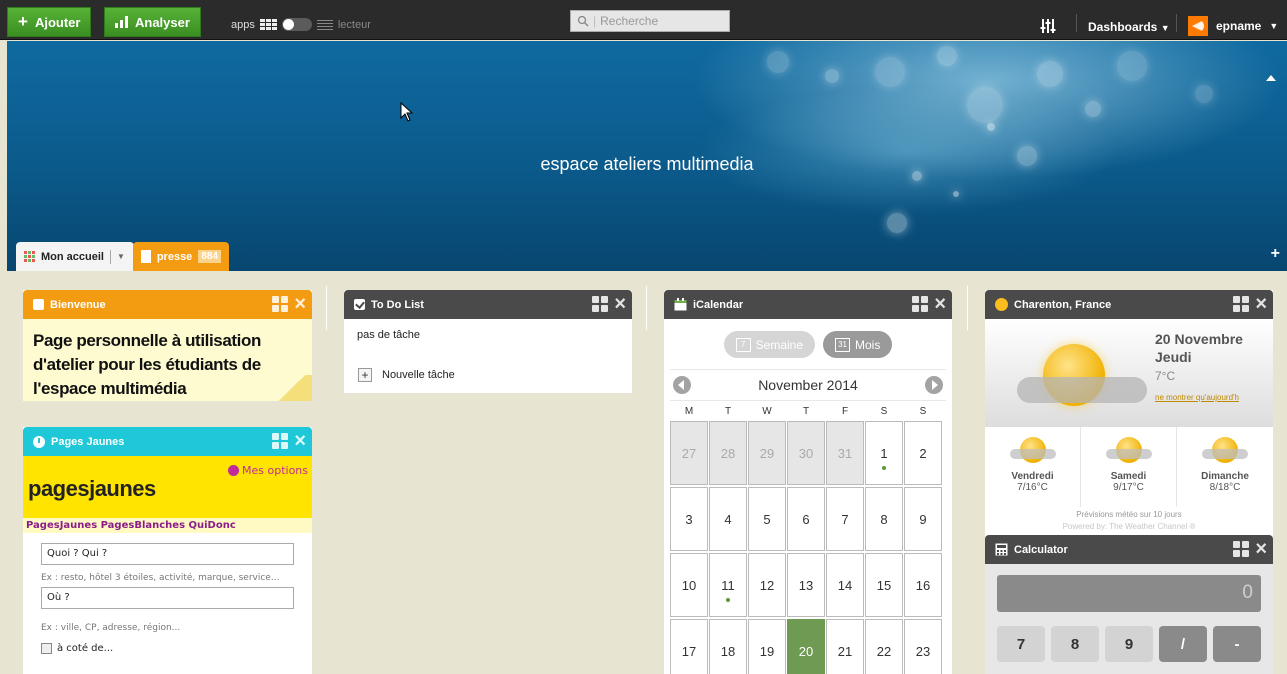 This screenshot has height=674, width=1287. Describe the element at coordinates (167, 304) in the screenshot. I see `widget-header: Bienvenue ×` at that location.